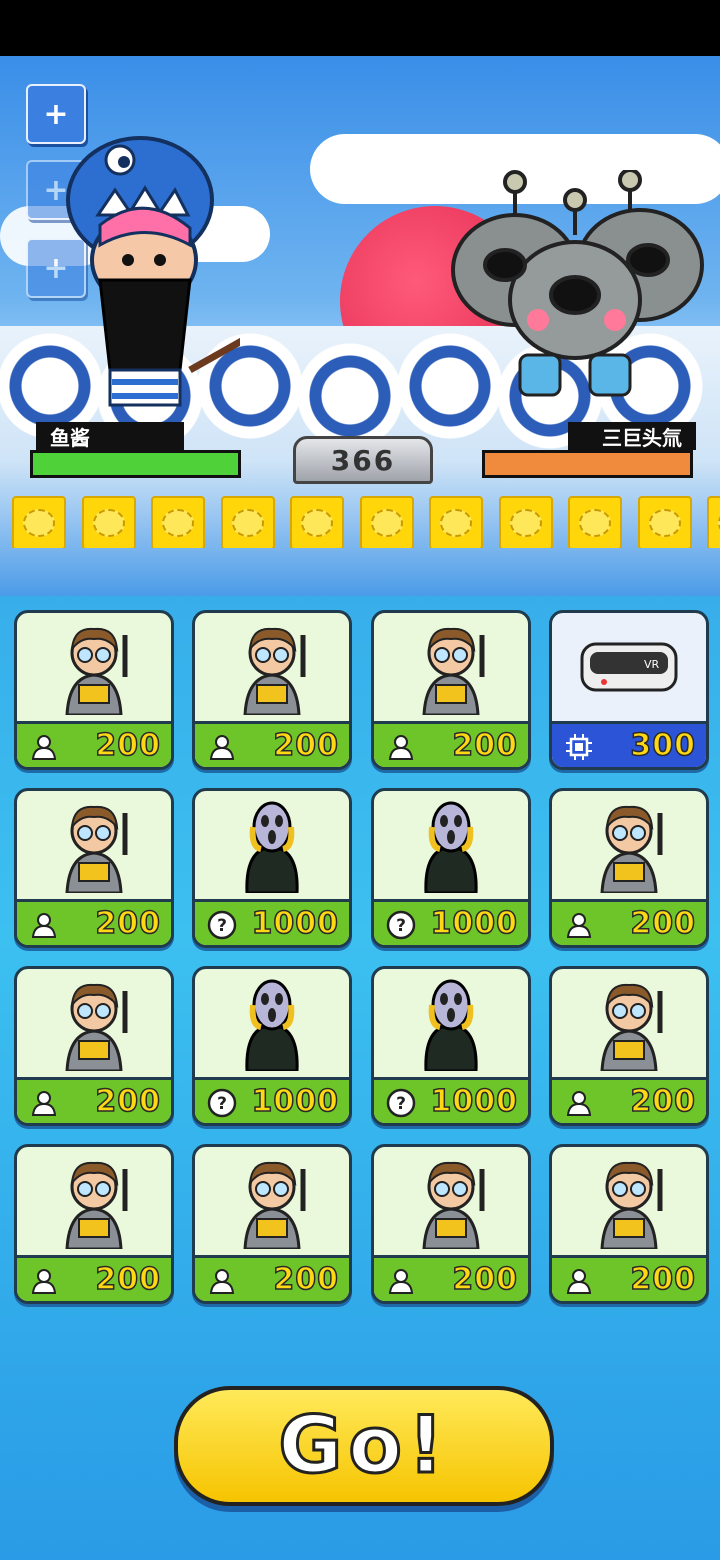 Image resolution: width=720 pixels, height=1560 pixels. Describe the element at coordinates (110, 436) in the screenshot. I see `player-name: 鱼酱` at that location.